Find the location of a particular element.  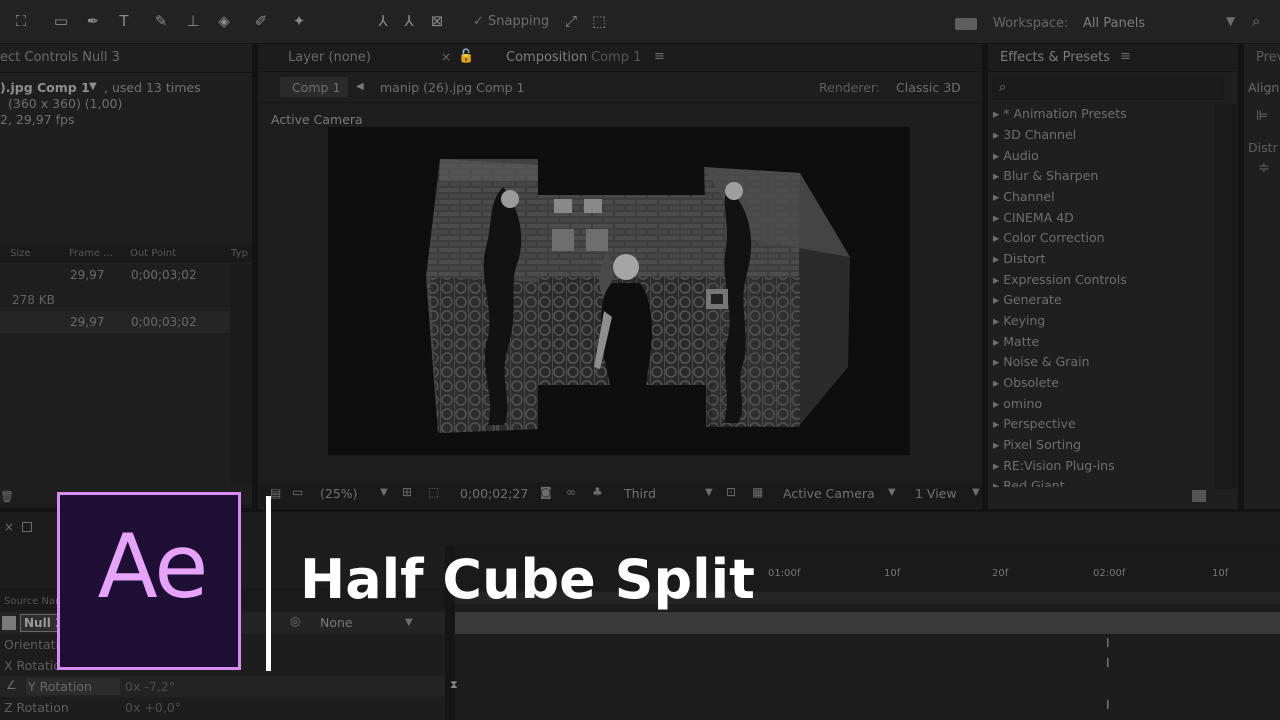

puppet-pin-tool-icon: ✦ is located at coordinates (299, 21).